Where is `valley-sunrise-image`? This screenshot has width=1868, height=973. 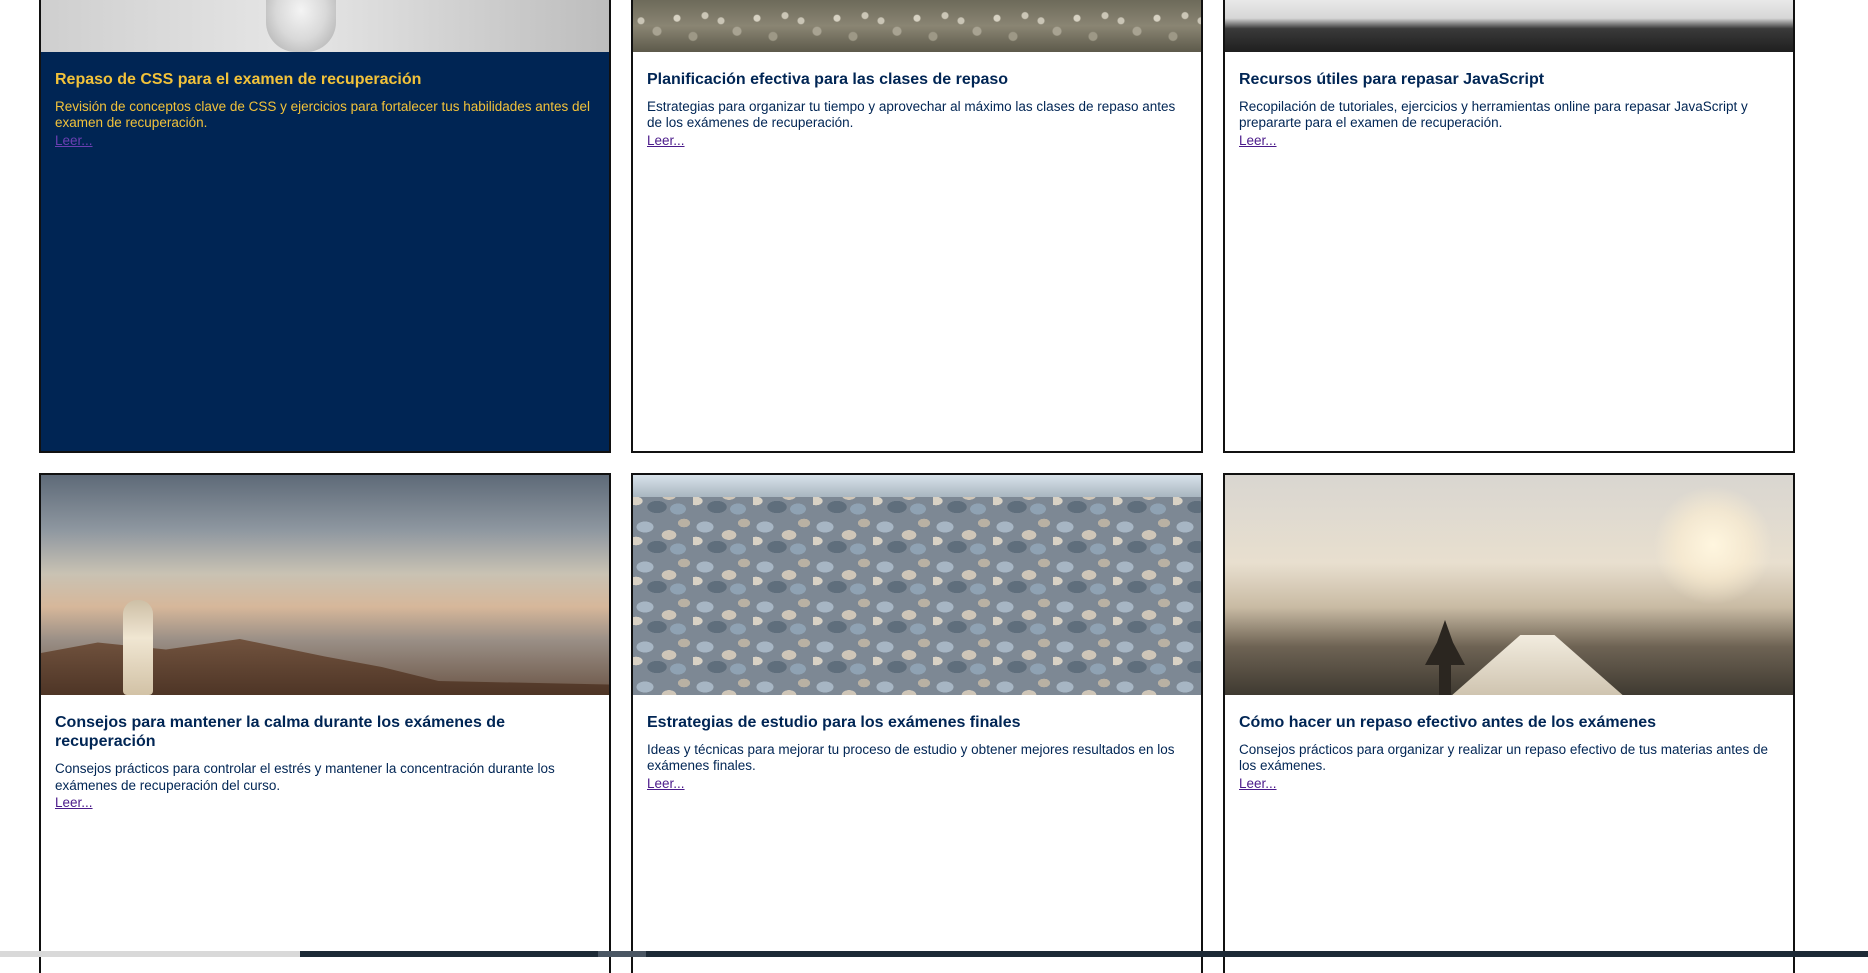 valley-sunrise-image is located at coordinates (1509, 585).